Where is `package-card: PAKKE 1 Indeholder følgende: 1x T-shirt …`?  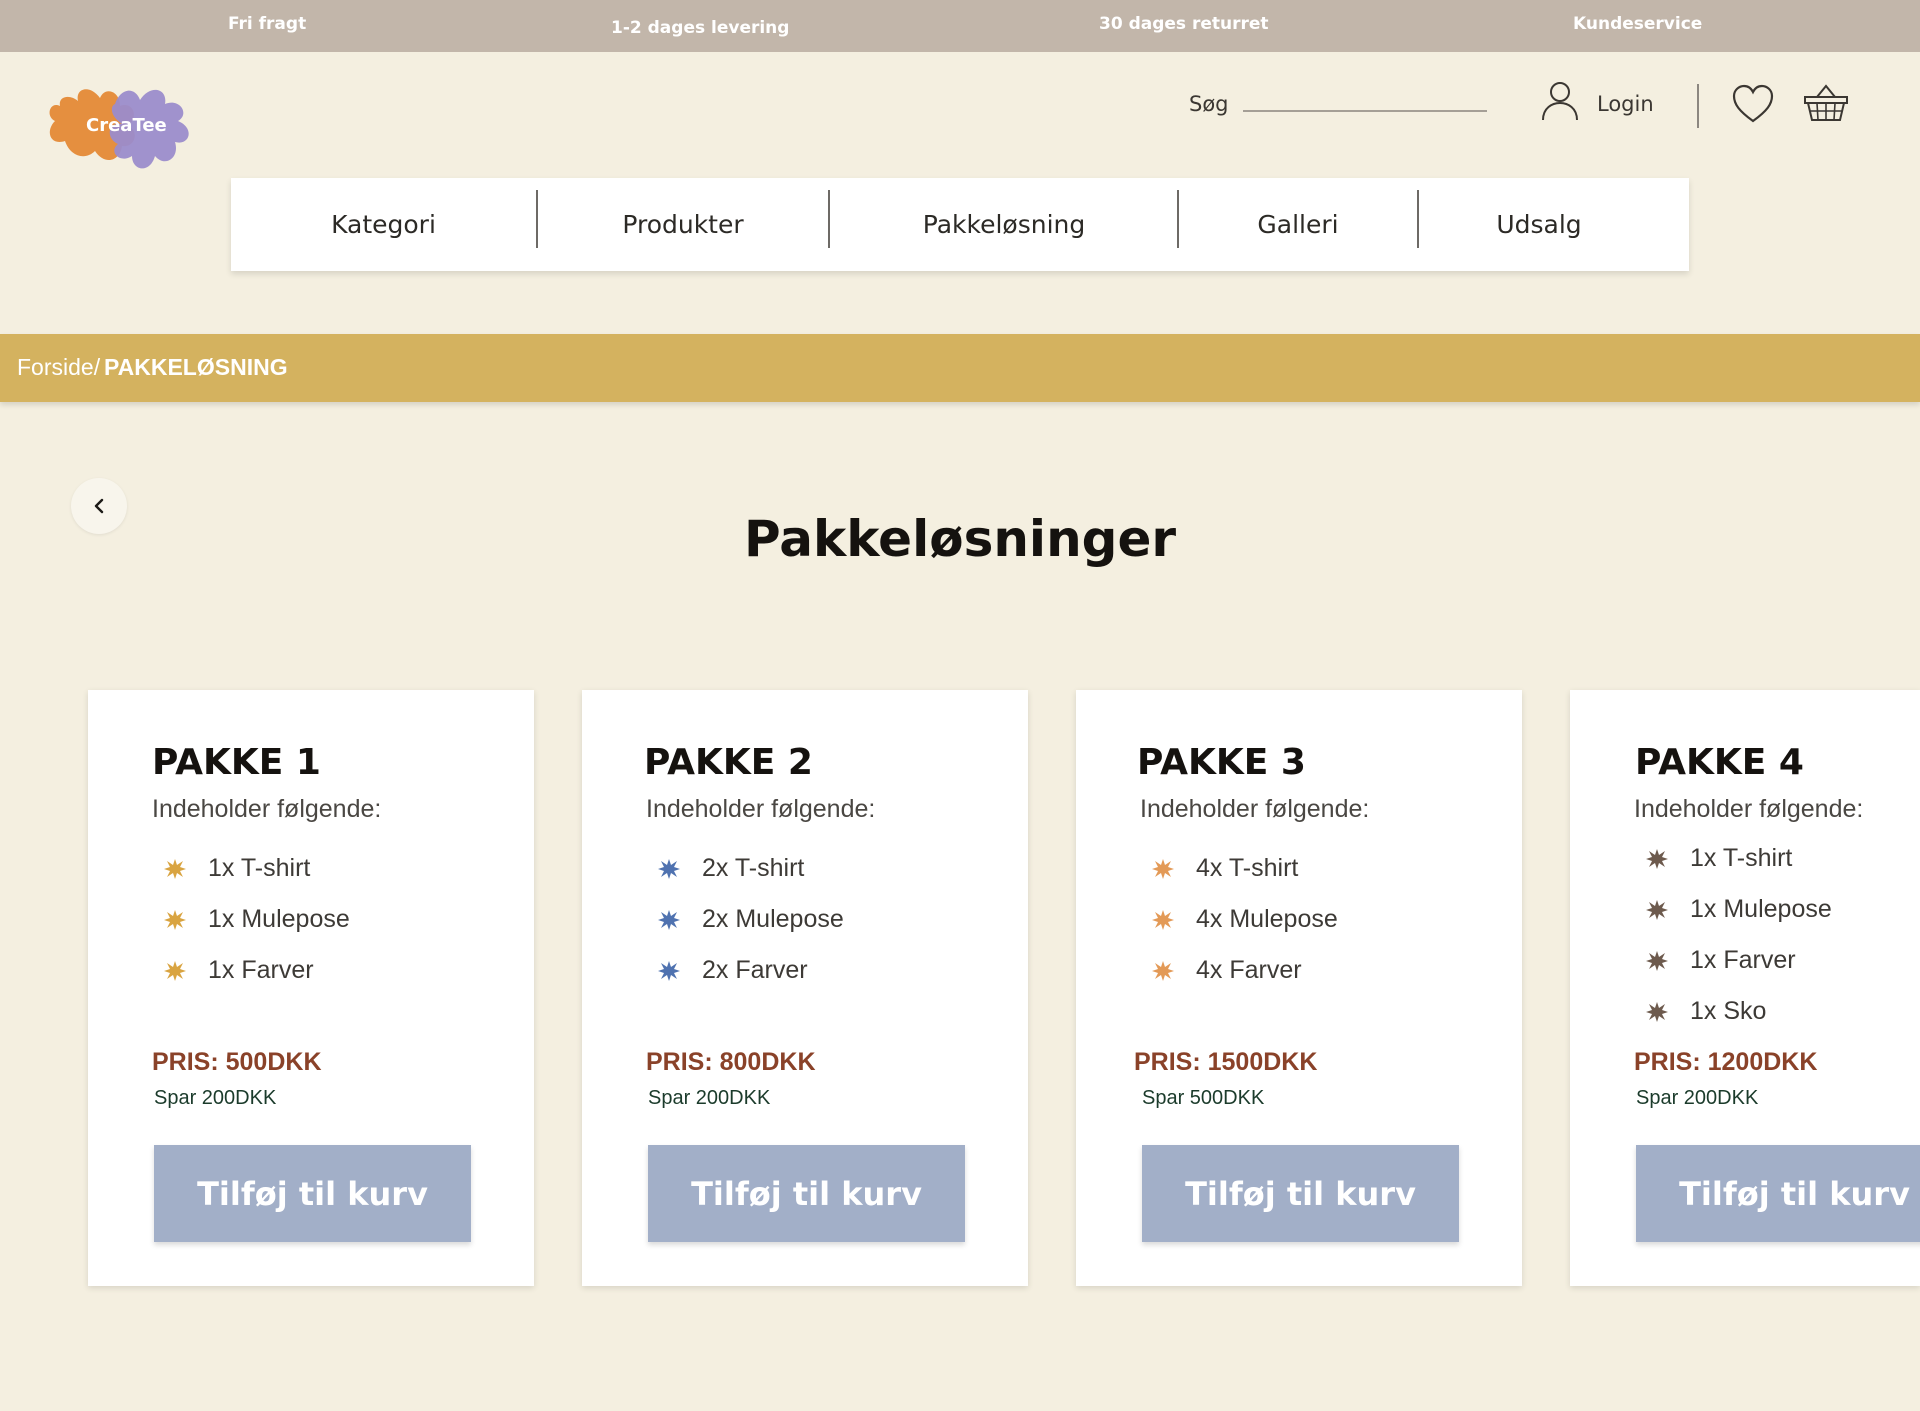
package-card: PAKKE 1 Indeholder følgende: 1x T-shirt … is located at coordinates (311, 988).